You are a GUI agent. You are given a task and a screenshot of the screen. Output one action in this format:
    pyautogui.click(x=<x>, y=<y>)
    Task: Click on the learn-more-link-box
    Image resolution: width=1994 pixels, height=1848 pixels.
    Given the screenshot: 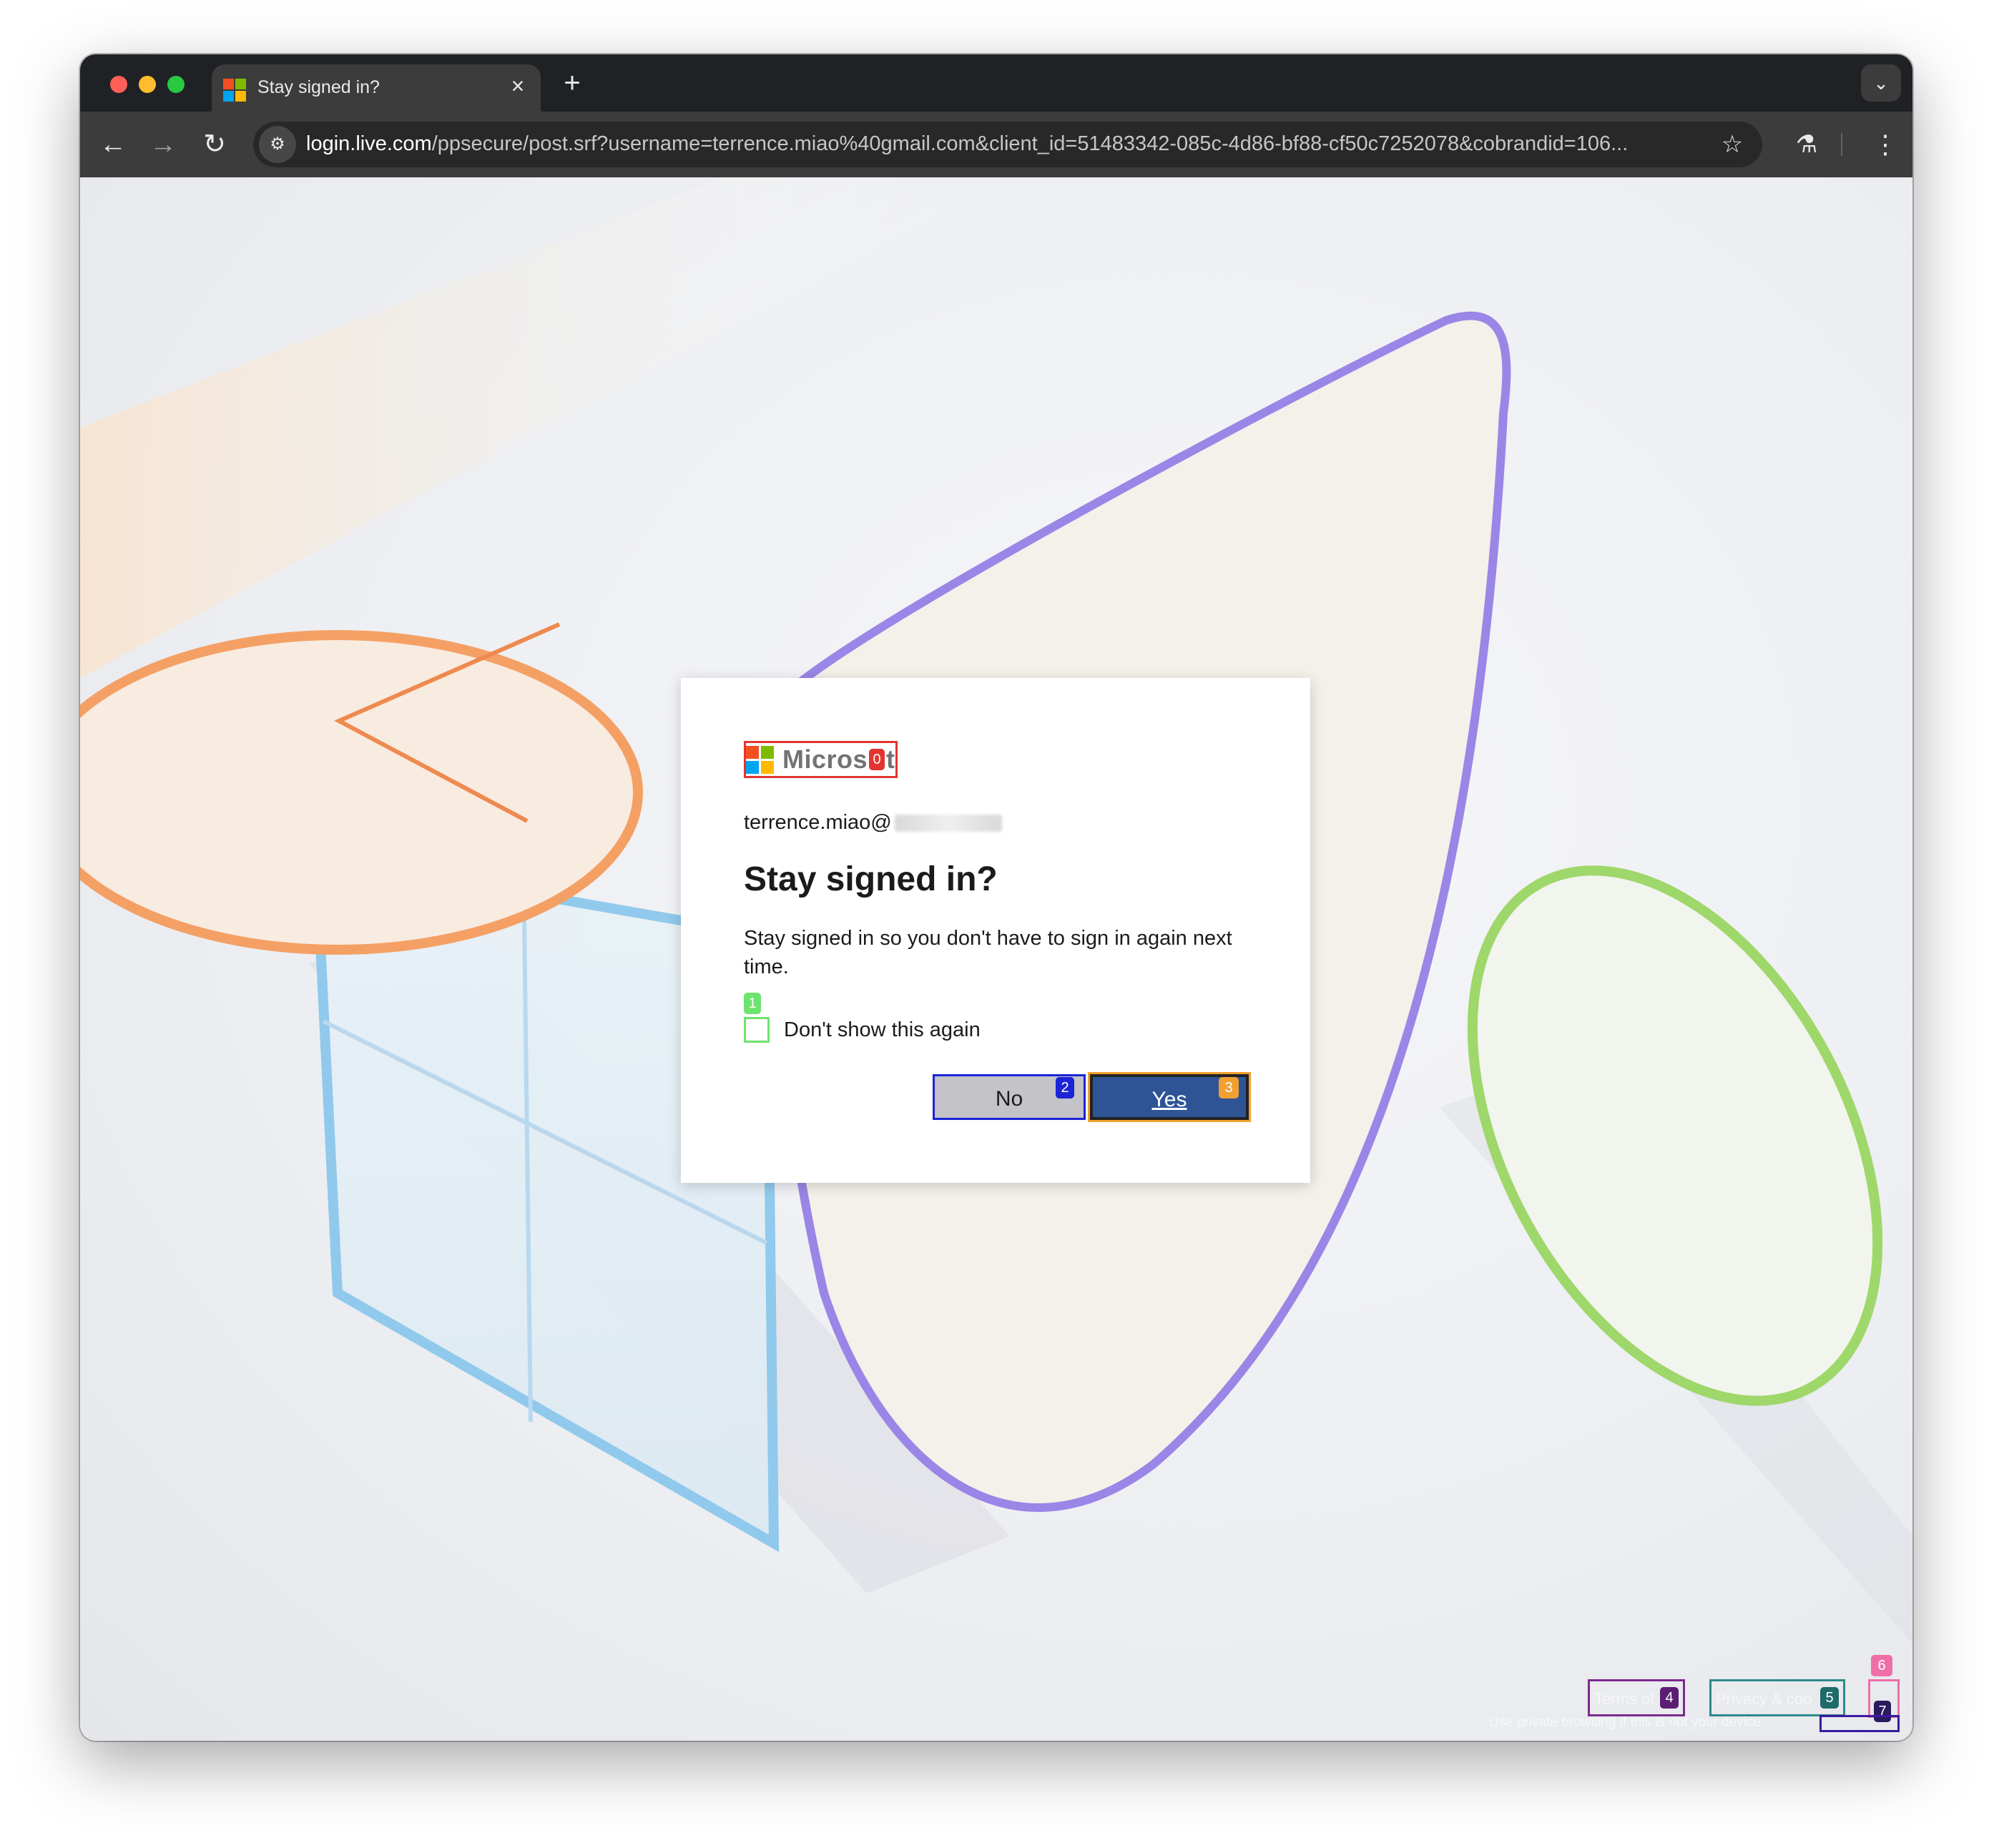 What is the action you would take?
    pyautogui.click(x=1859, y=1723)
    